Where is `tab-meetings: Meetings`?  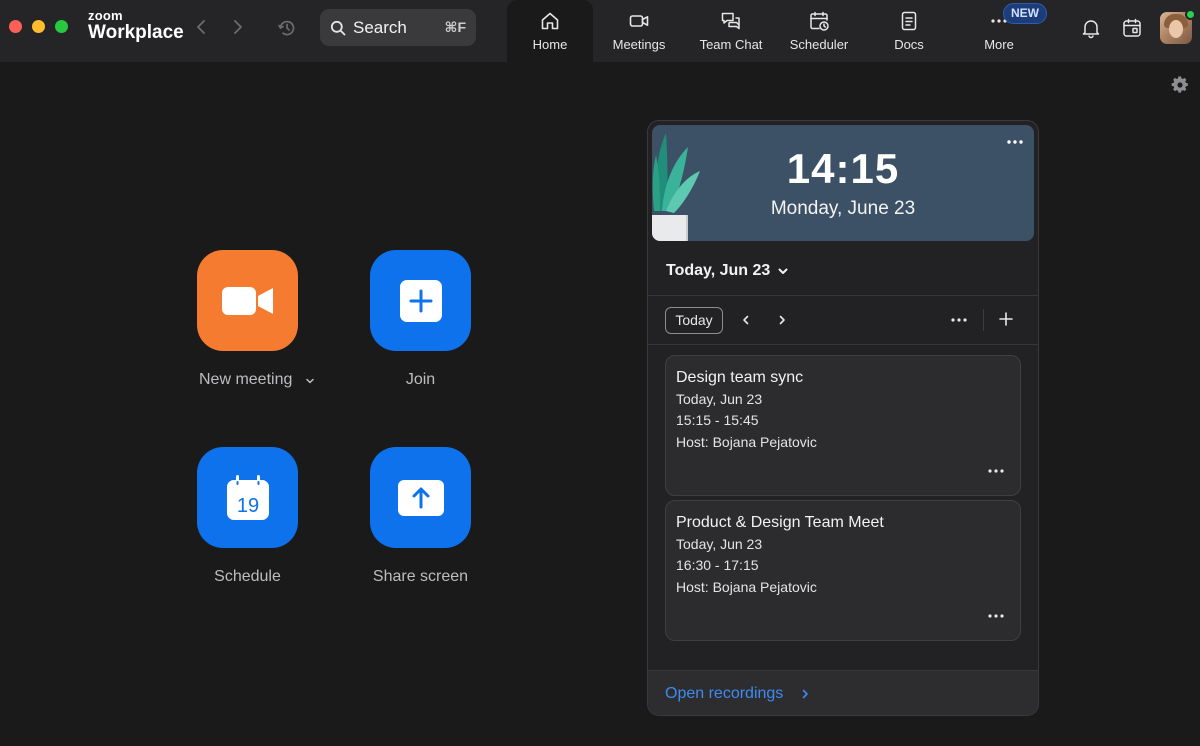
tab-meetings: Meetings is located at coordinates (639, 31).